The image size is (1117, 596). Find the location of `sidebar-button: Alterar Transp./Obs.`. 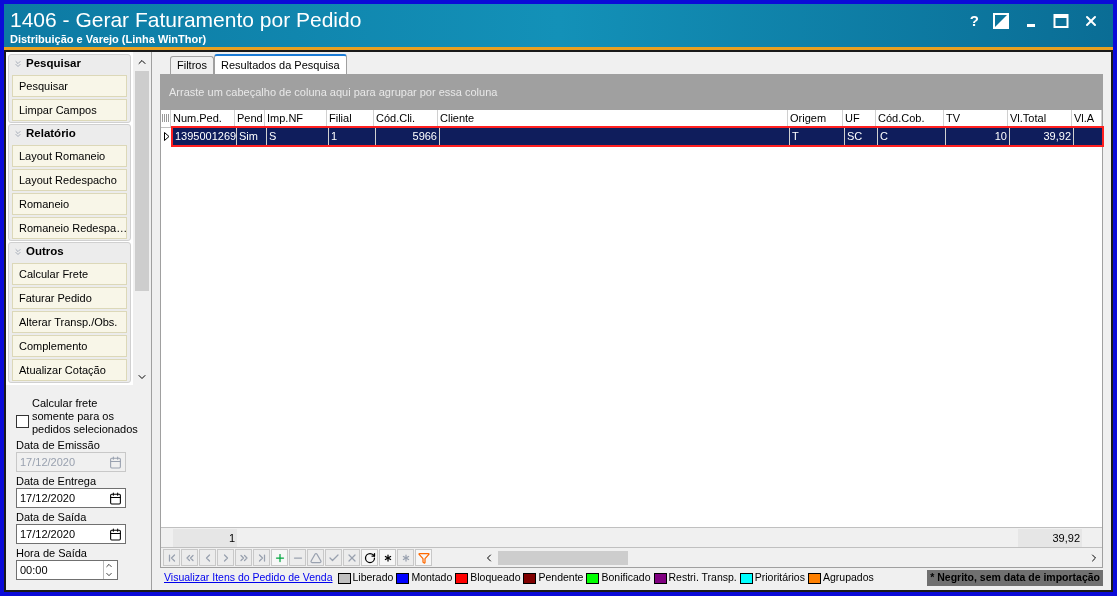

sidebar-button: Alterar Transp./Obs. is located at coordinates (69, 322).